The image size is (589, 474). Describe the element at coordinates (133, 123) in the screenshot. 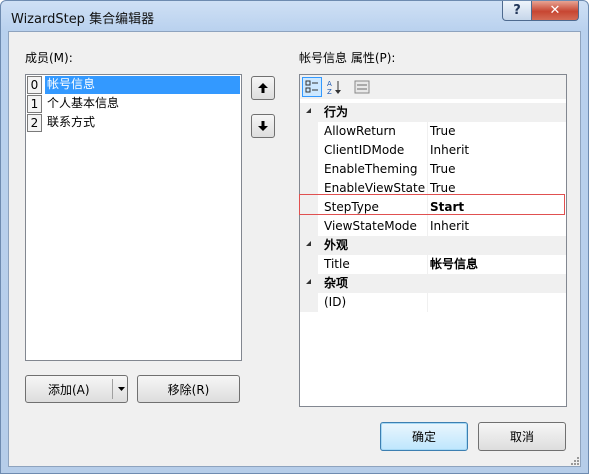

I see `list-item: 2 联系方式` at that location.